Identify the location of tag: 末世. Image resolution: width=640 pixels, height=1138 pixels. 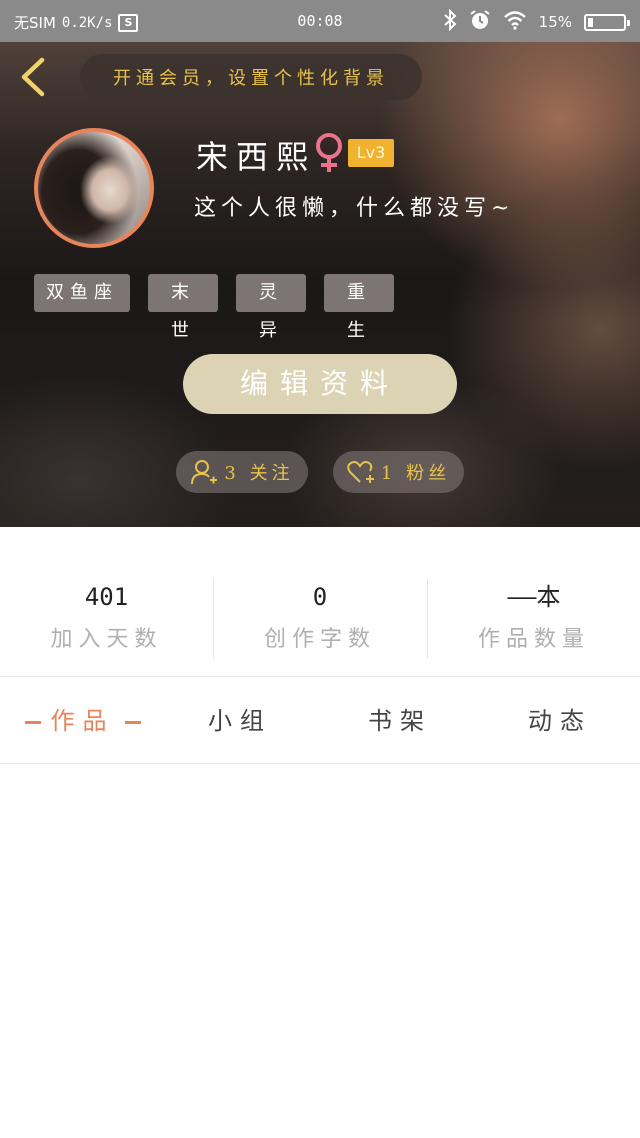
(183, 307).